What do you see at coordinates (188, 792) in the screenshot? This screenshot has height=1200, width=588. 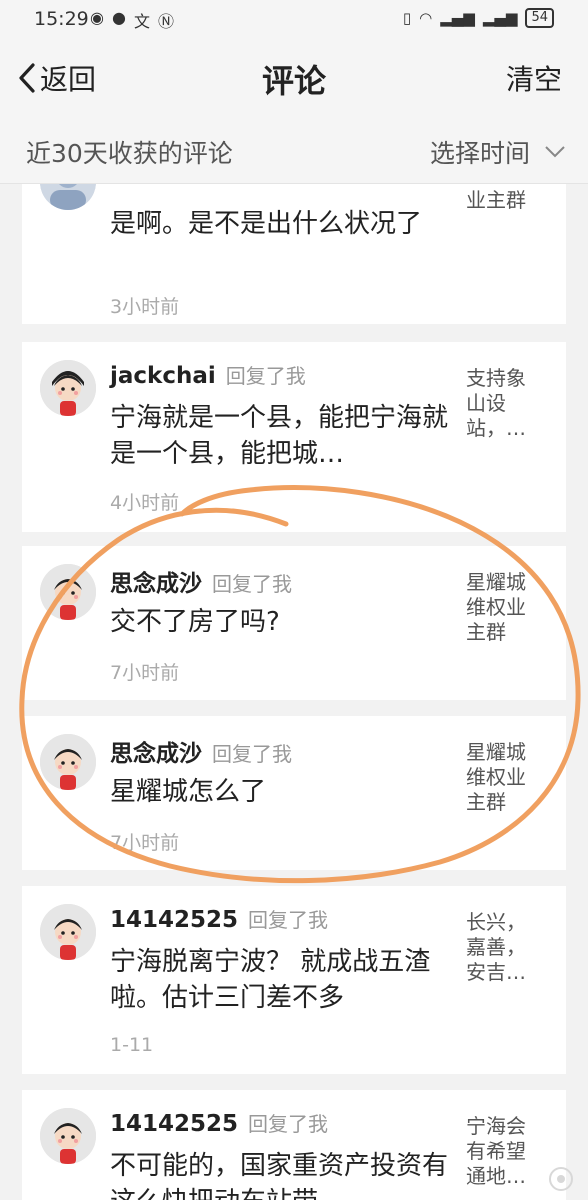 I see `comment-text: 星耀城怎么了` at bounding box center [188, 792].